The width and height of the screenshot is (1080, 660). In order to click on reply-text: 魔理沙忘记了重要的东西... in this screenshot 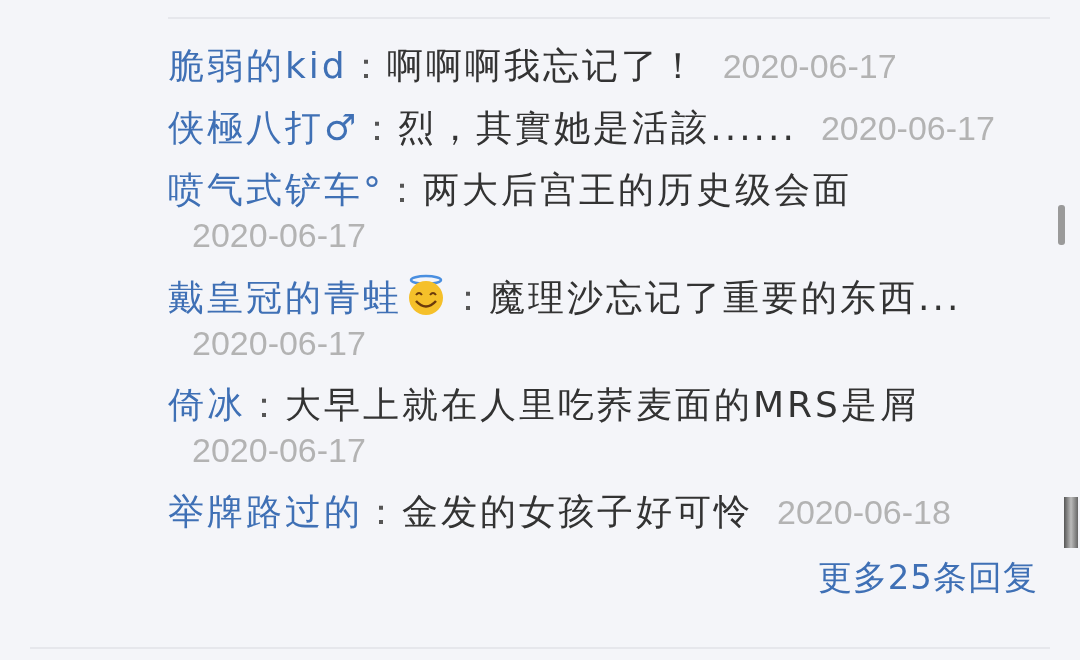, I will do `click(725, 297)`.